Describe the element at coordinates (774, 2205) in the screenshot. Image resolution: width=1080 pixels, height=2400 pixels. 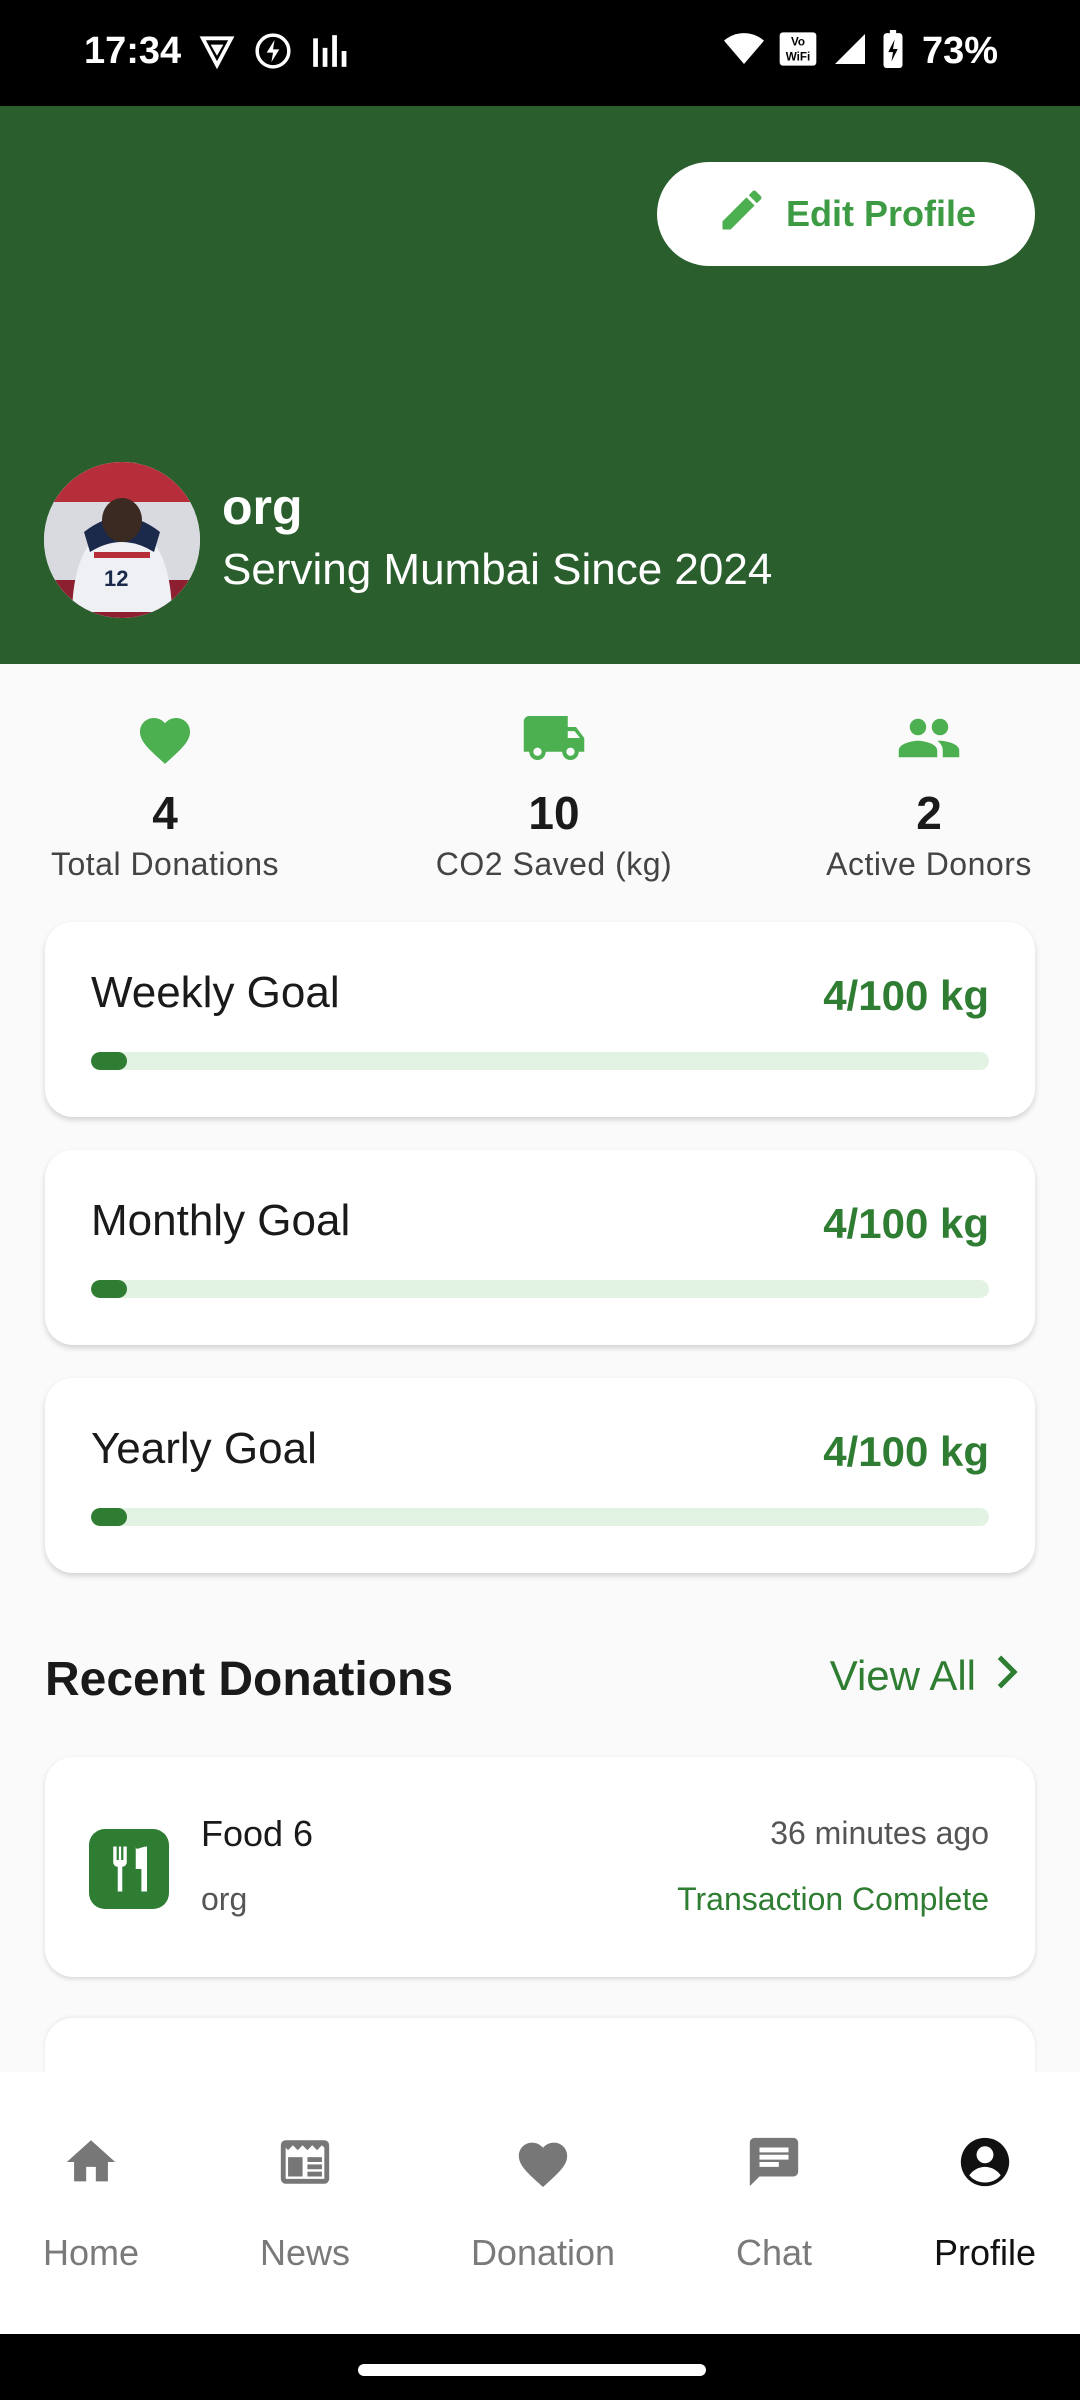
I see `nav-chat: Chat` at that location.